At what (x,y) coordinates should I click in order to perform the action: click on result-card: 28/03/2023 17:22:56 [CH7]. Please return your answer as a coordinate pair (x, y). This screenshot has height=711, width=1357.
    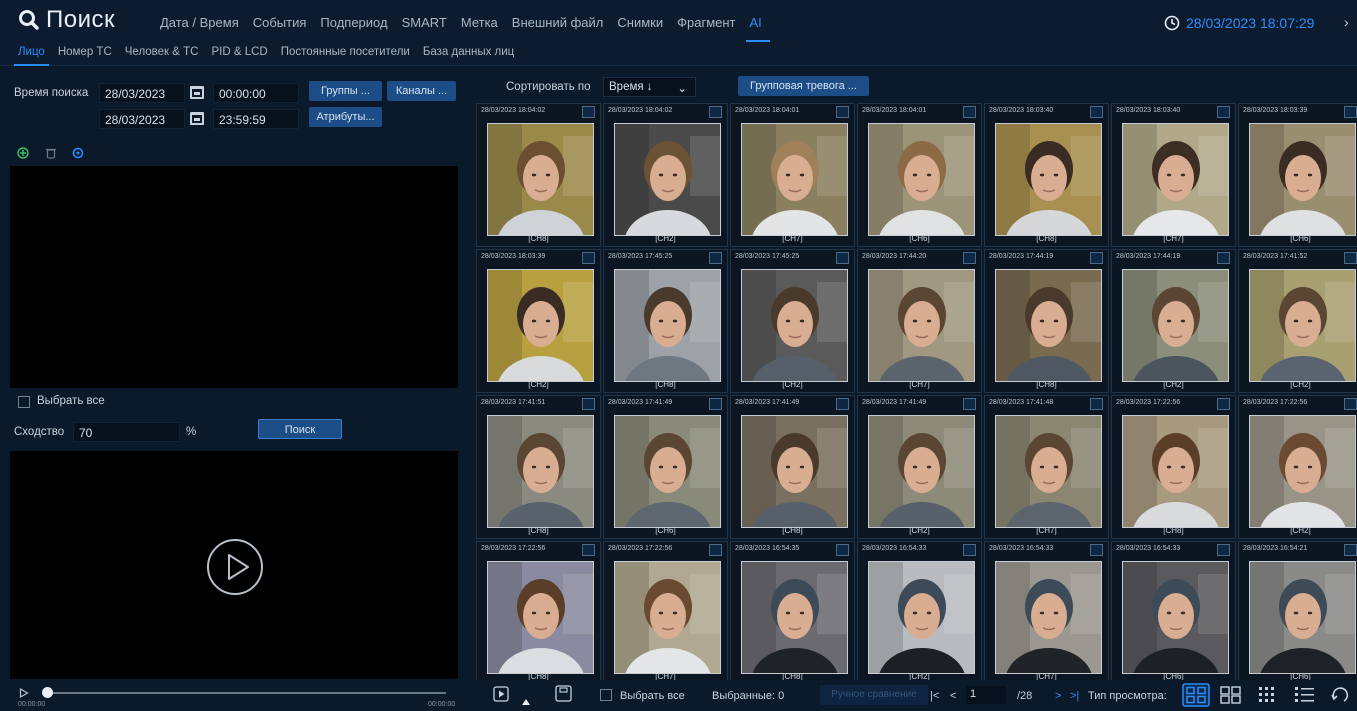
    Looking at the image, I should click on (665, 613).